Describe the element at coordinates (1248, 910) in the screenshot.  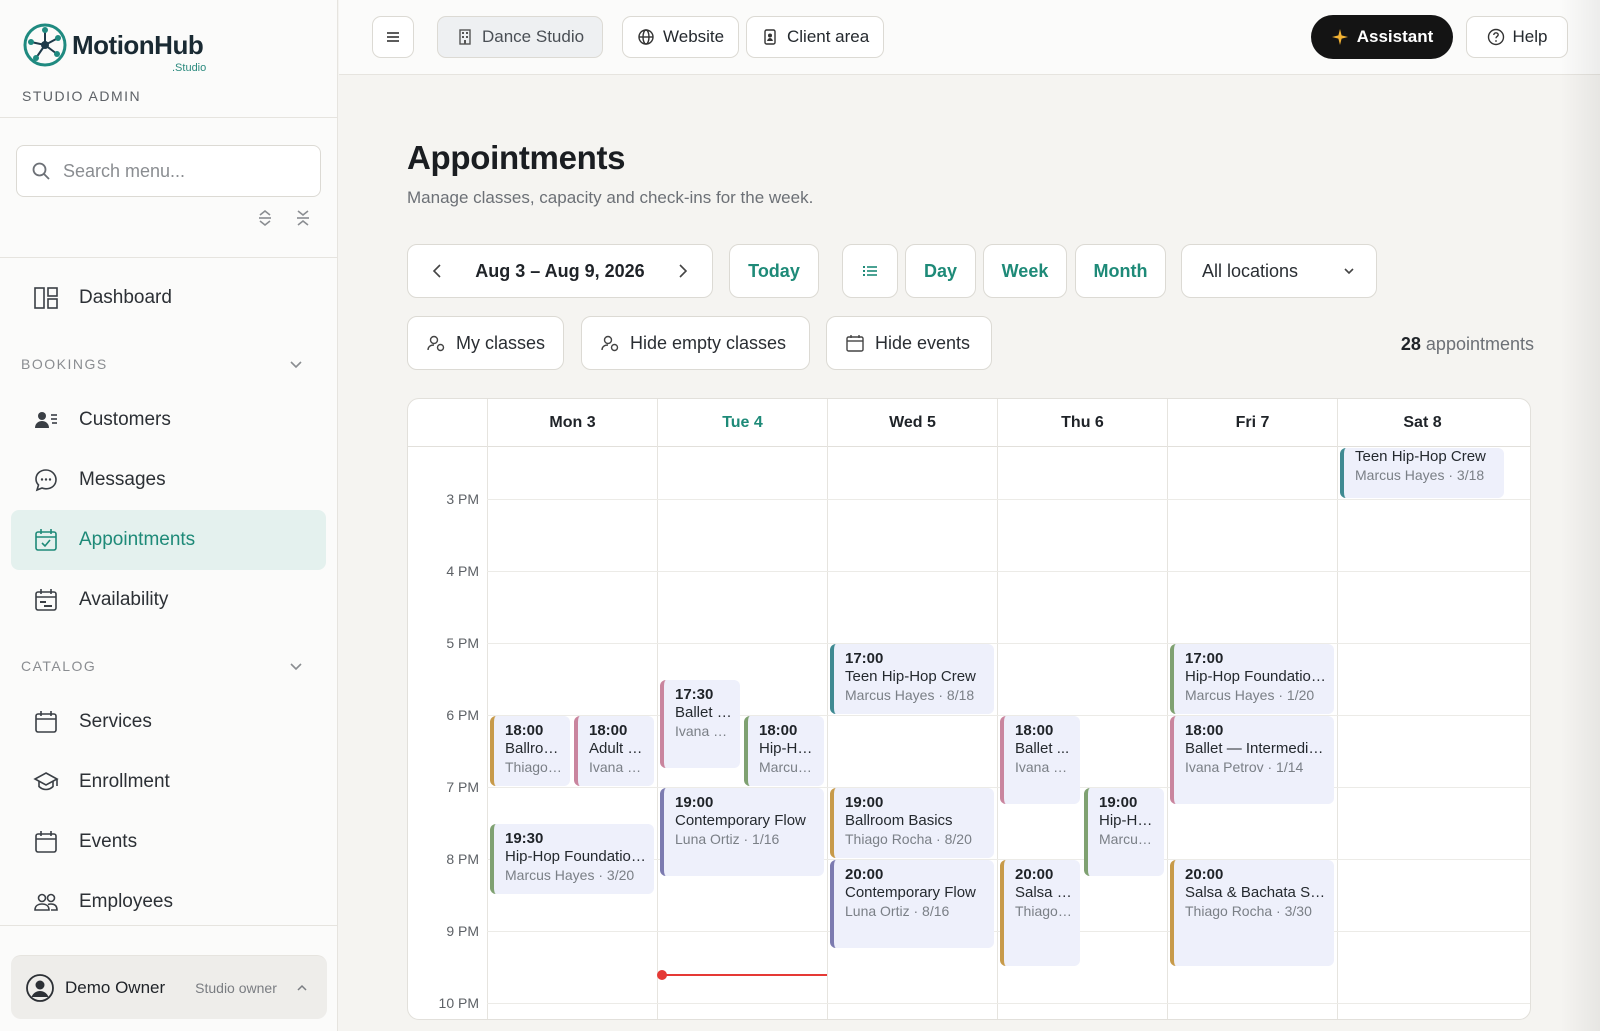
I see `appointment-meta: Thiago Rocha · 3/30` at that location.